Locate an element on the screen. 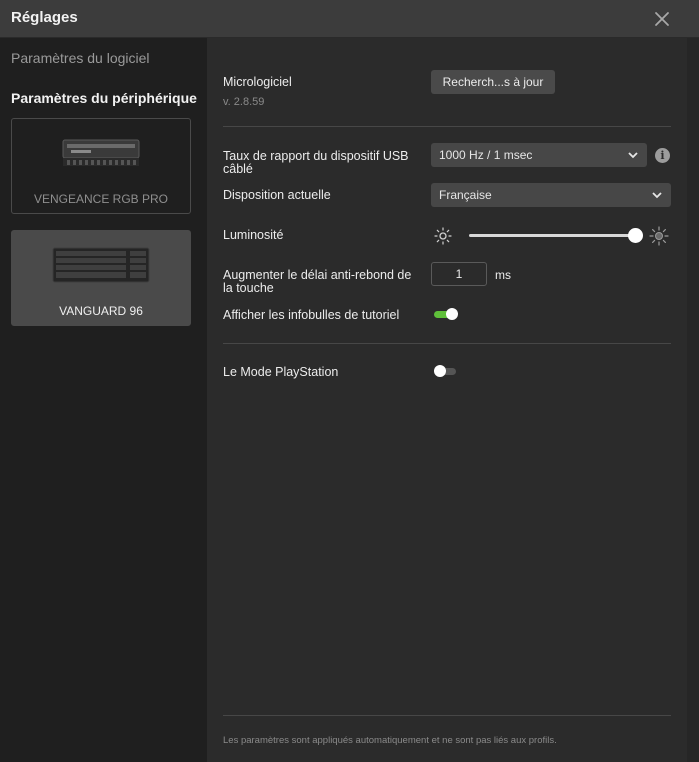 This screenshot has width=699, height=762. title-bar: Réglages is located at coordinates (349, 19).